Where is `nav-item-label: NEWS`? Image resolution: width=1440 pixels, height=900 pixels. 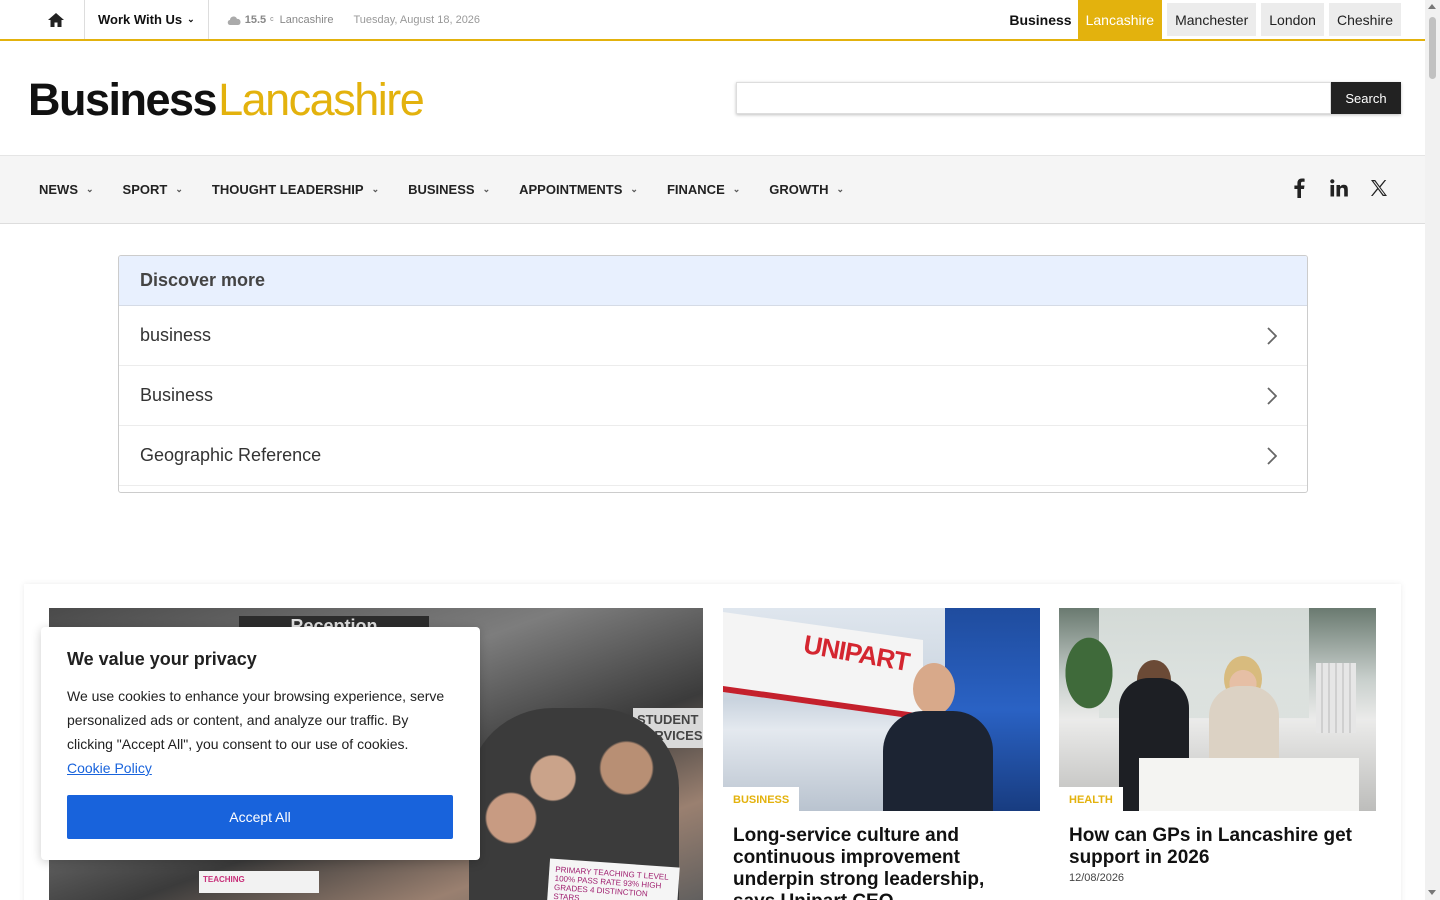
nav-item-label: NEWS is located at coordinates (58, 189).